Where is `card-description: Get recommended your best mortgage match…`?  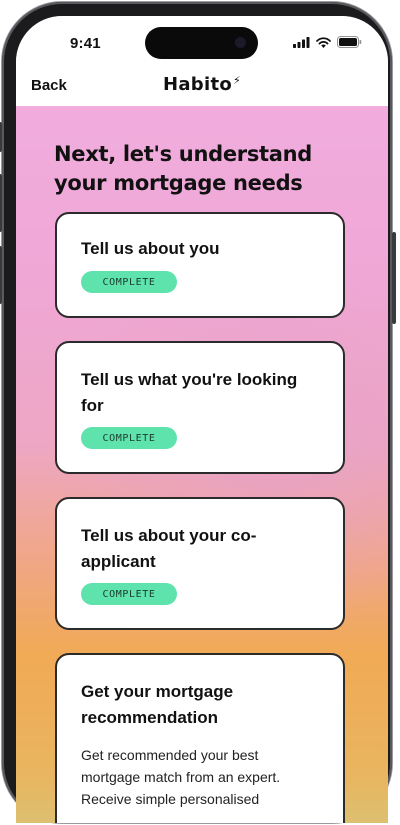 card-description: Get recommended your best mortgage match… is located at coordinates (181, 777).